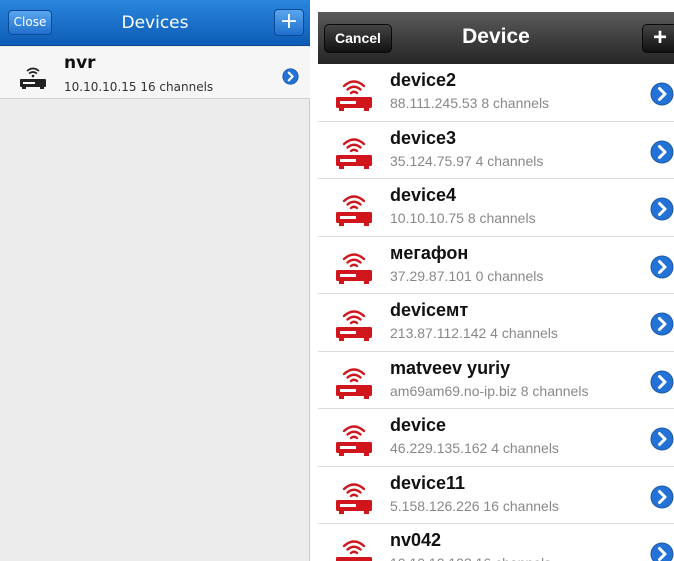 This screenshot has height=561, width=674. What do you see at coordinates (496, 542) in the screenshot?
I see `device-list-item: nv042 10.10.10.103 16 channels` at bounding box center [496, 542].